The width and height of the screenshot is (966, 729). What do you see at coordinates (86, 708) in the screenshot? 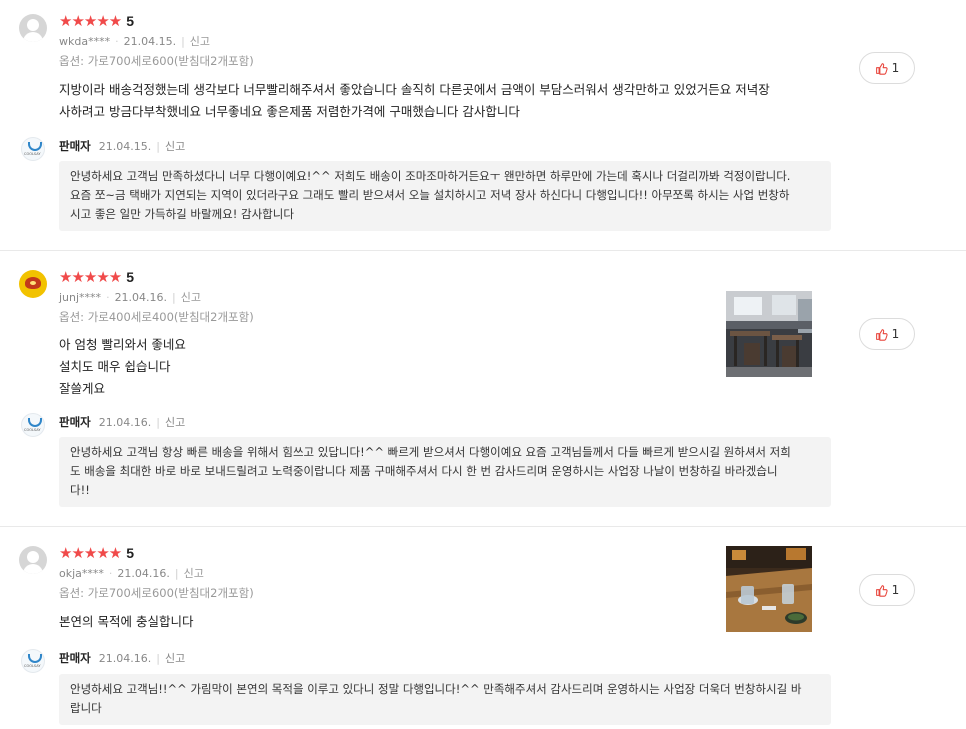
I see `reply-text-line: 랍니다` at bounding box center [86, 708].